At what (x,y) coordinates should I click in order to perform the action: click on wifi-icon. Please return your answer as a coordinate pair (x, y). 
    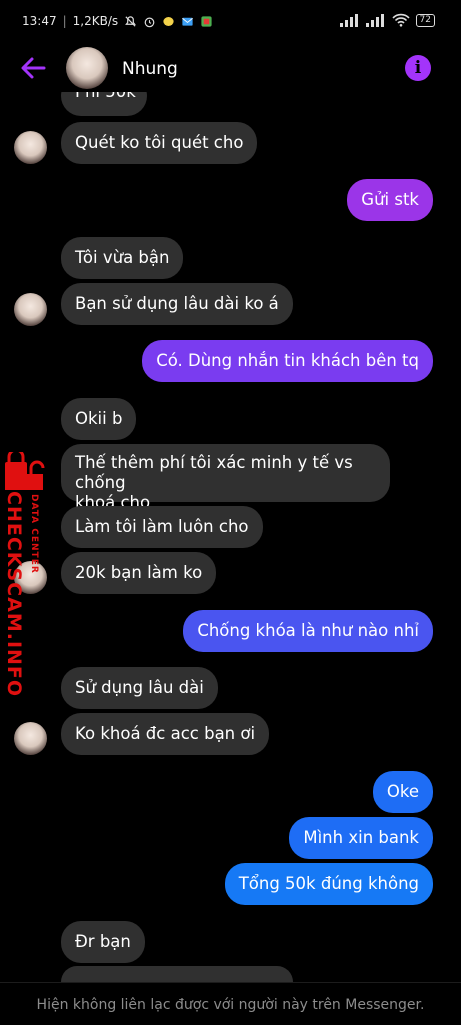
    Looking at the image, I should click on (400, 20).